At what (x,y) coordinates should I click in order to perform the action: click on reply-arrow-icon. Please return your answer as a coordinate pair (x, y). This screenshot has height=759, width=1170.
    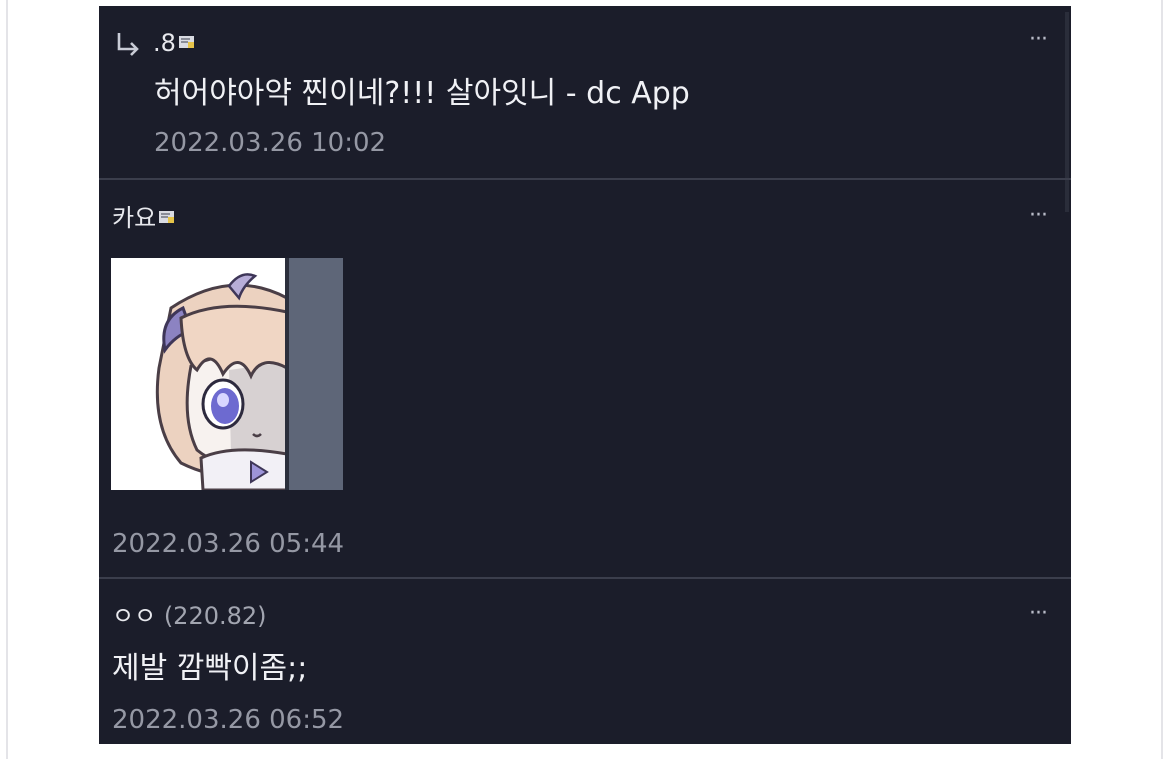
    Looking at the image, I should click on (128, 44).